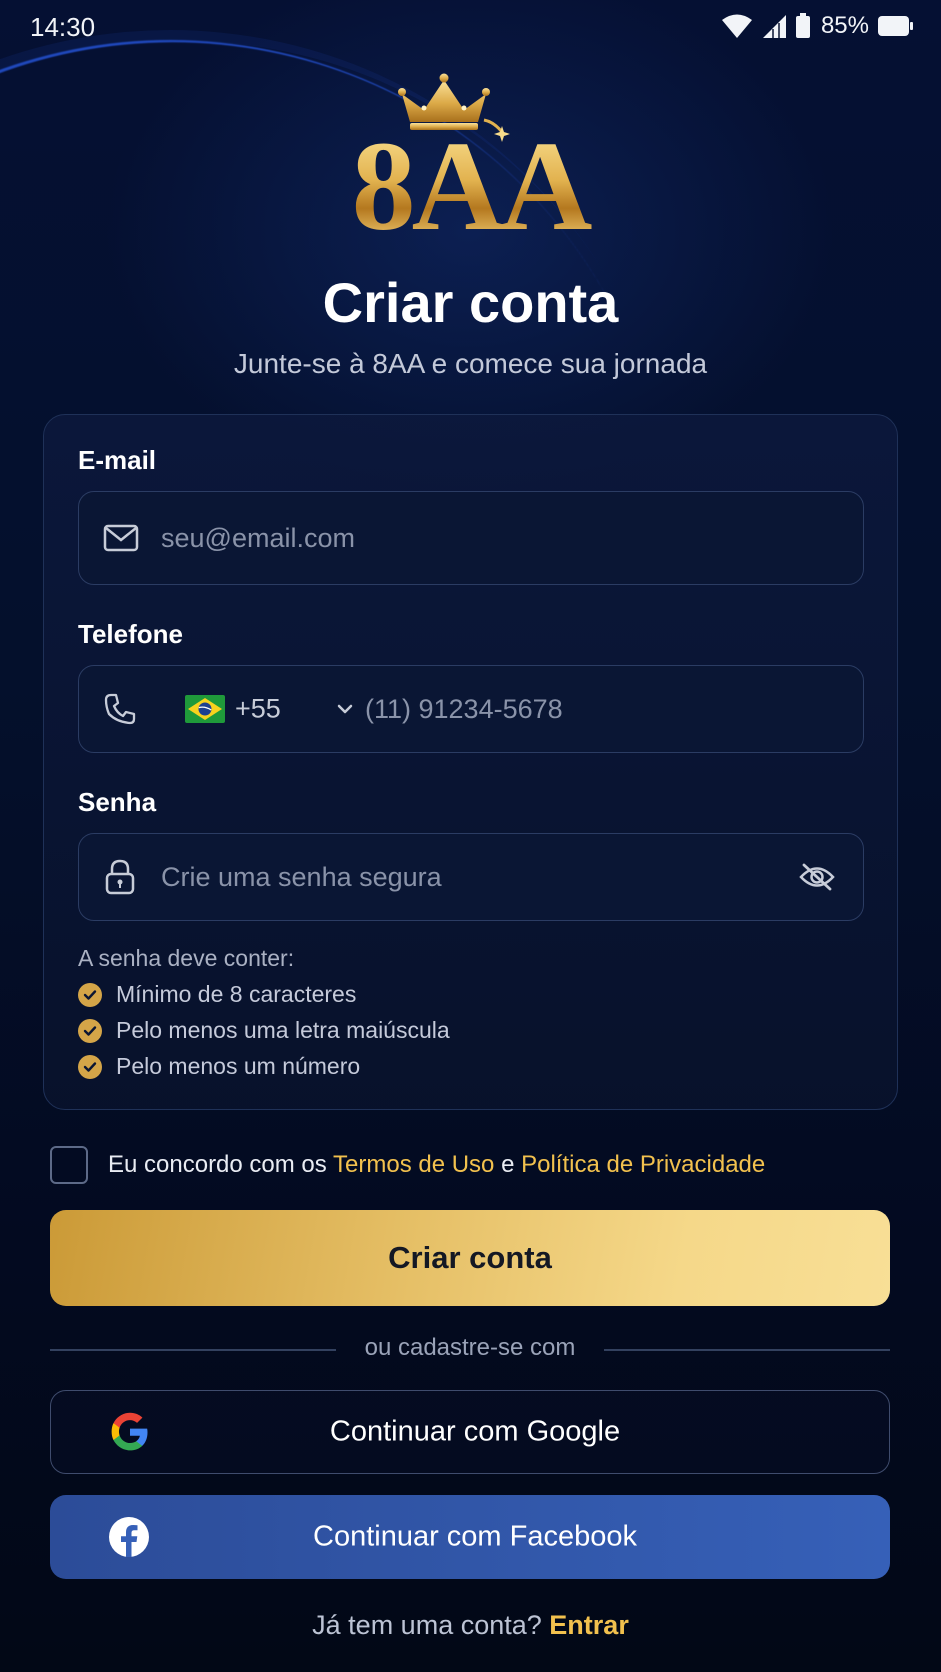 This screenshot has width=941, height=1672. I want to click on brazil-flag-icon, so click(205, 709).